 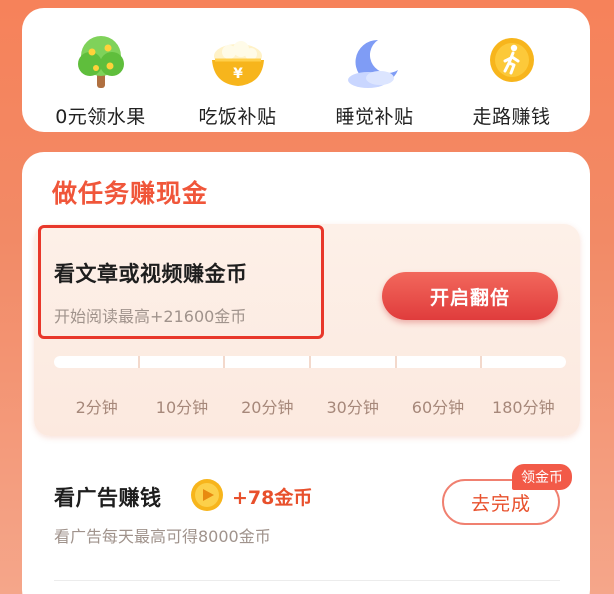 I want to click on progress-milestone-labels: 2分钟 10分钟 20分钟 30分钟 60分钟 180分钟, so click(x=310, y=406).